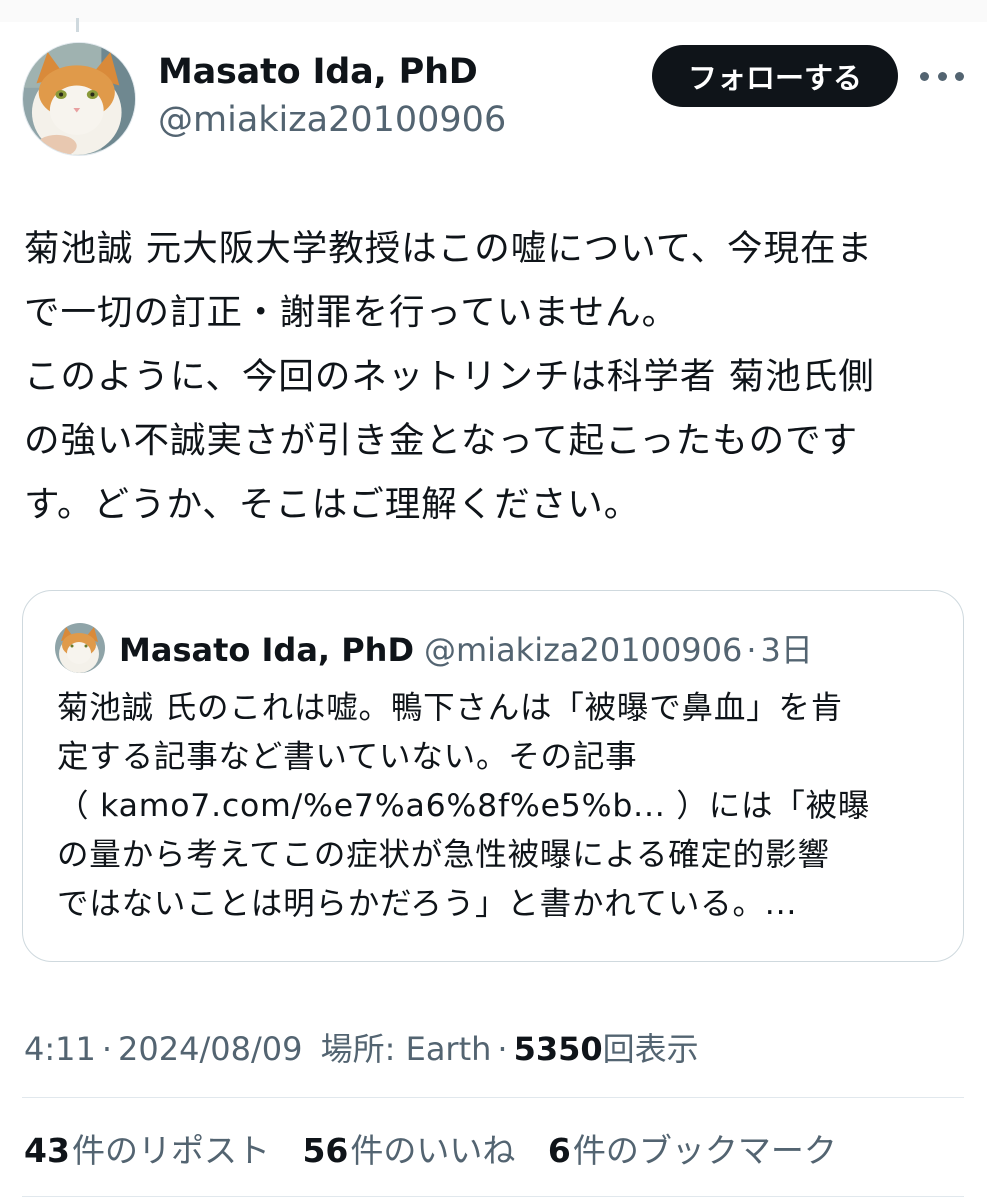  I want to click on engagement-stats: 43件のリポスト 56件のいいね 6件のブックマーク, so click(441, 1148).